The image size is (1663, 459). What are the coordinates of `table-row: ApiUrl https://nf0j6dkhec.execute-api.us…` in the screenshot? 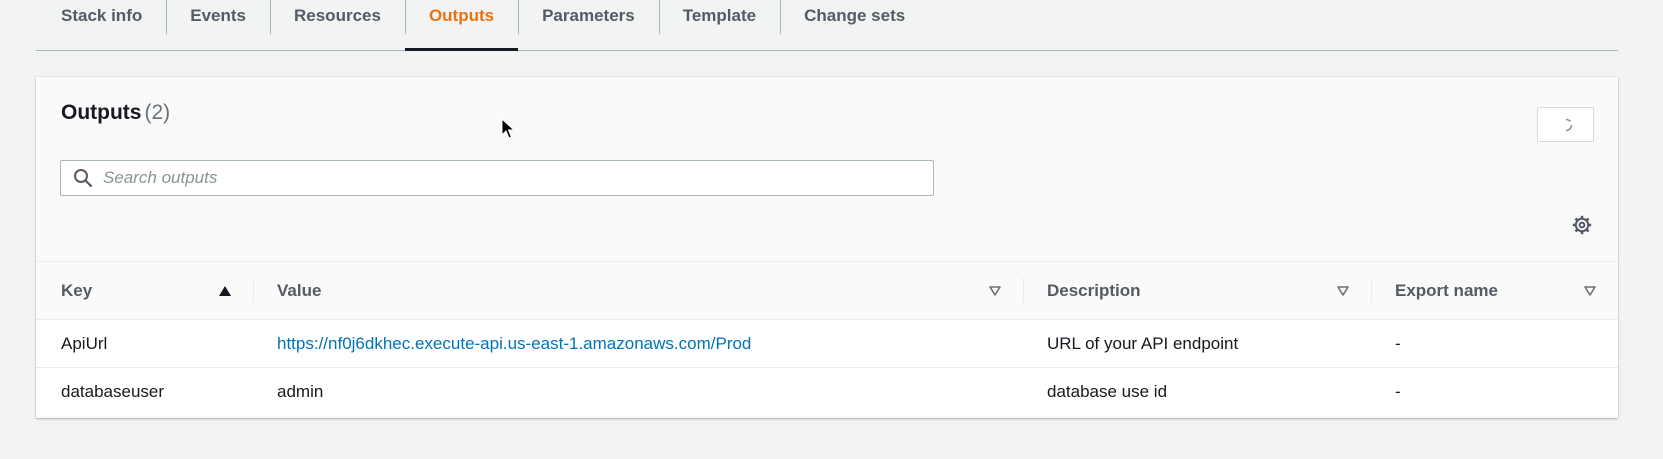 It's located at (827, 344).